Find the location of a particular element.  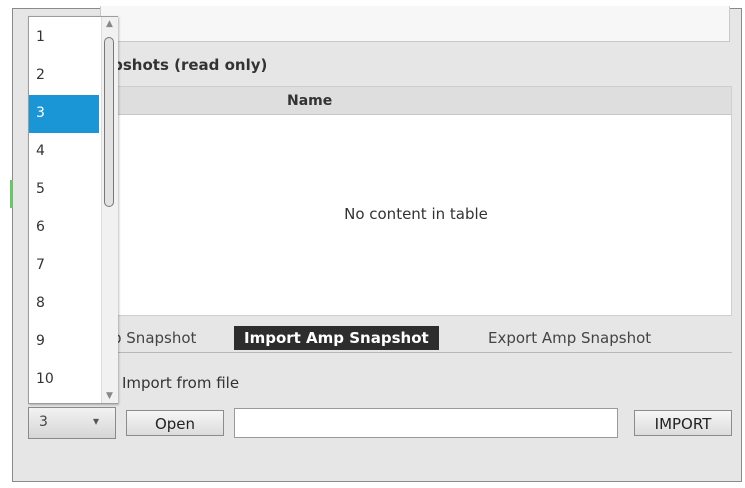

column-header-name: Name is located at coordinates (309, 101).